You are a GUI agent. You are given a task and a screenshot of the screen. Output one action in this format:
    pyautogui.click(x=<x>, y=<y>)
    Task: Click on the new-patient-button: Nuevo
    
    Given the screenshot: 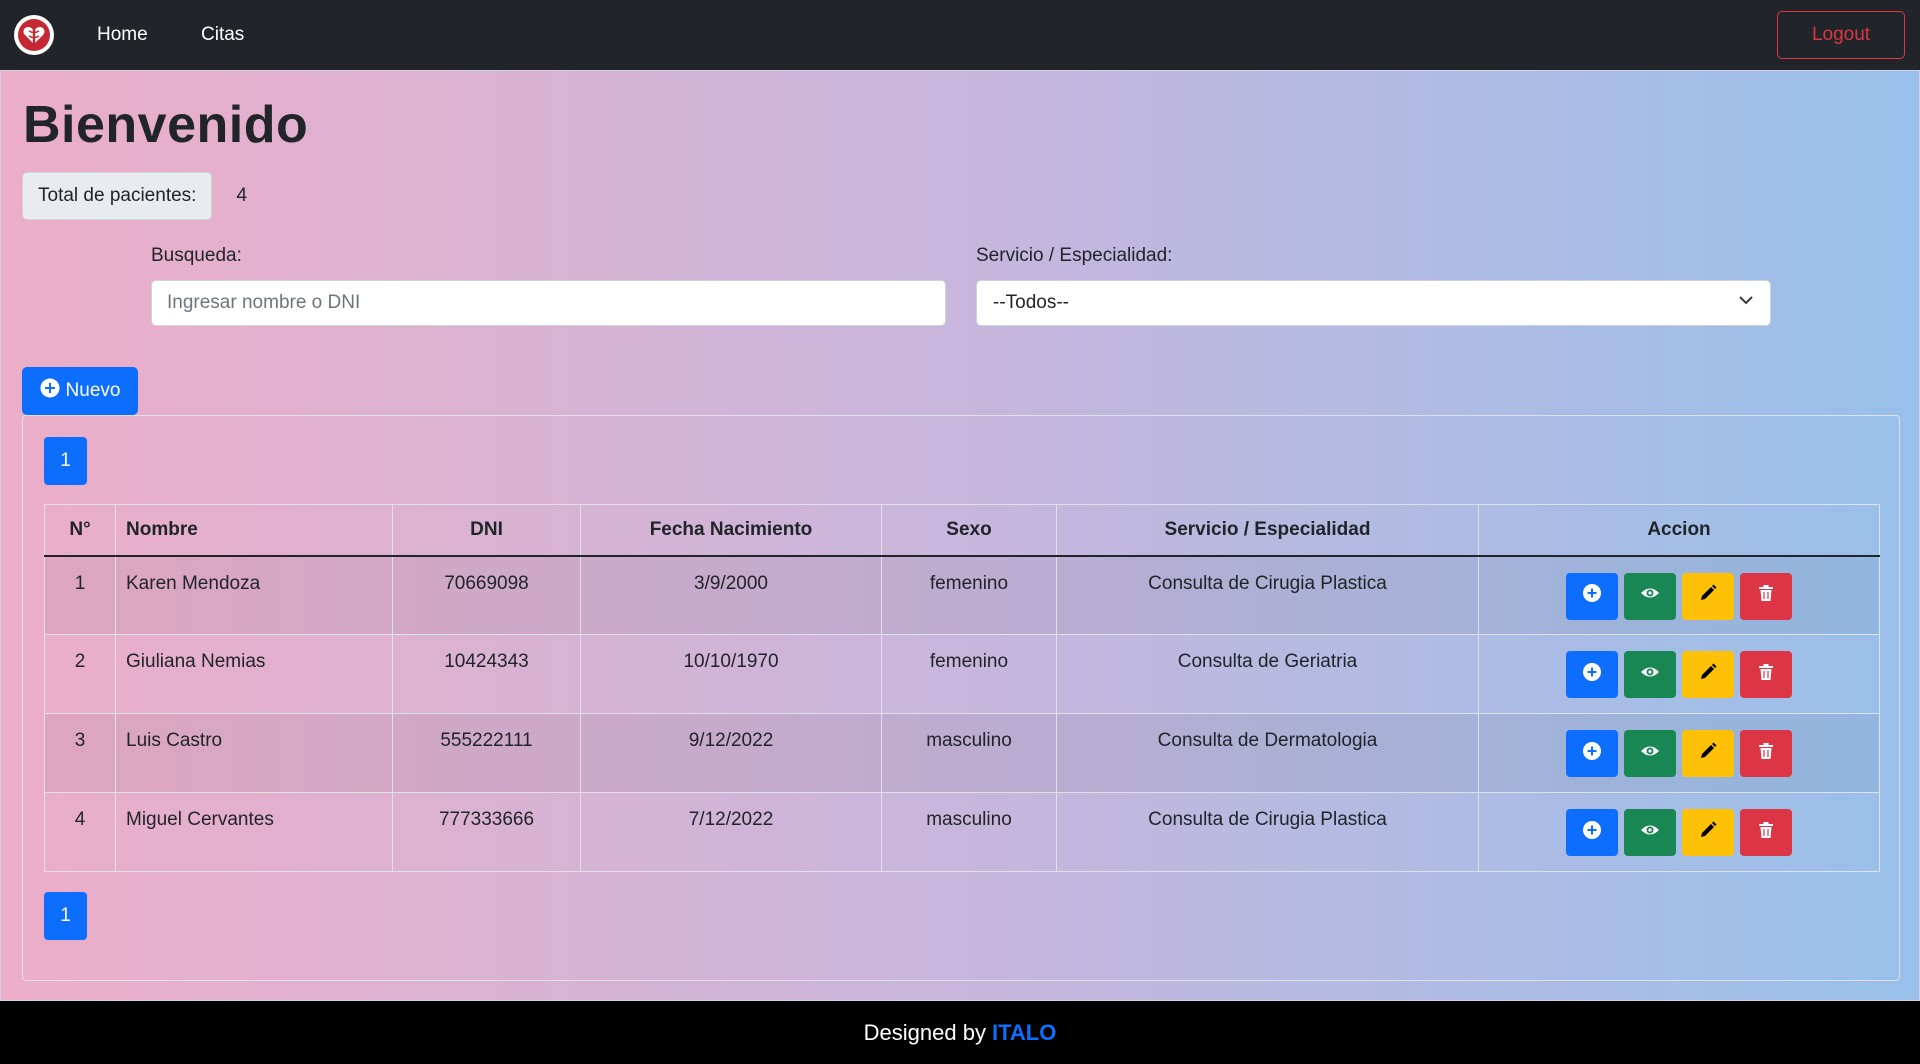 What is the action you would take?
    pyautogui.click(x=80, y=391)
    